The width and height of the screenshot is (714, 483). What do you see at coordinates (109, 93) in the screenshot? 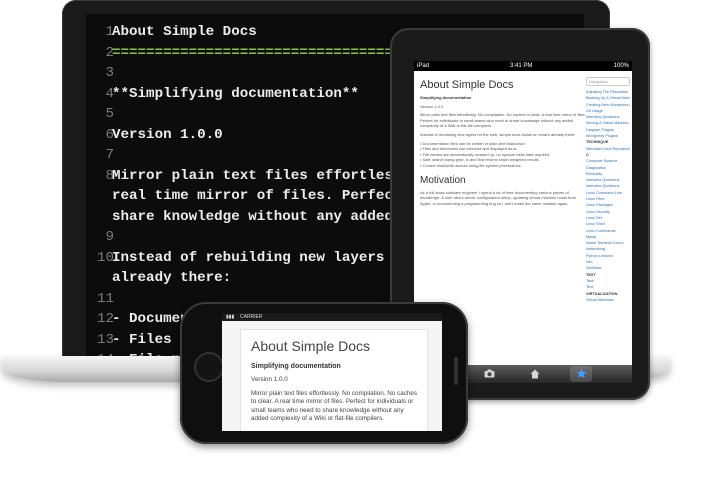
I see `line-number: 4` at bounding box center [109, 93].